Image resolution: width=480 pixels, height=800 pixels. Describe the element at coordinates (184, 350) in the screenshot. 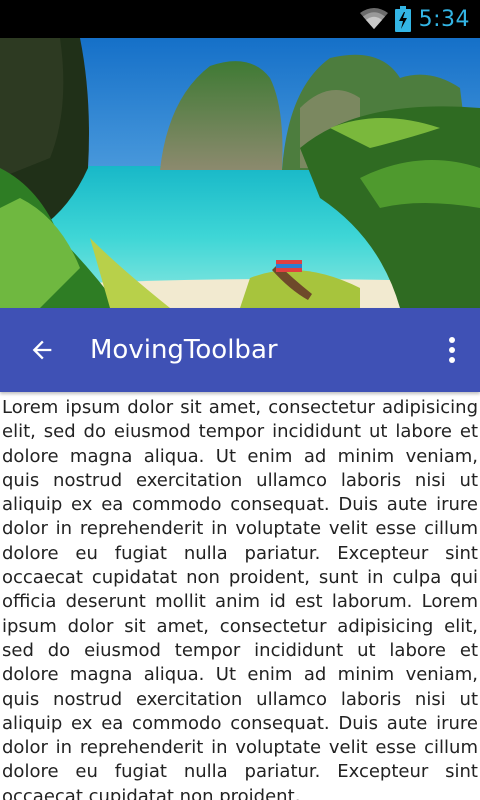

I see `toolbar-title: MovingToolbar` at that location.